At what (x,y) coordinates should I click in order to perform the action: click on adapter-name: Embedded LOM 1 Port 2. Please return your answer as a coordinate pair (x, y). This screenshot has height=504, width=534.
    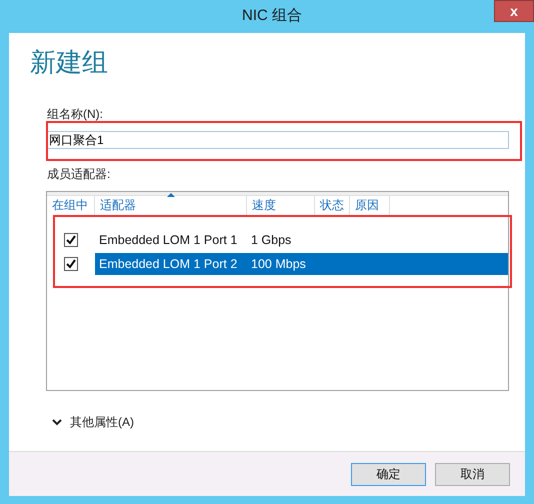
    Looking at the image, I should click on (168, 264).